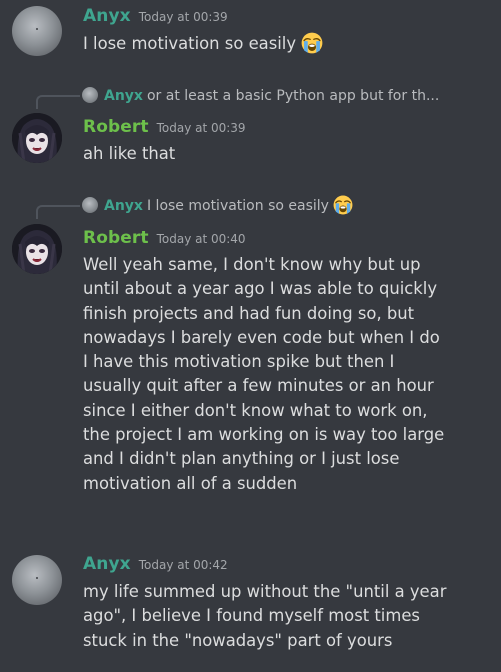 Image resolution: width=501 pixels, height=672 pixels. Describe the element at coordinates (252, 264) in the screenshot. I see `message-line: Well yeah same, I don't know why but up` at that location.